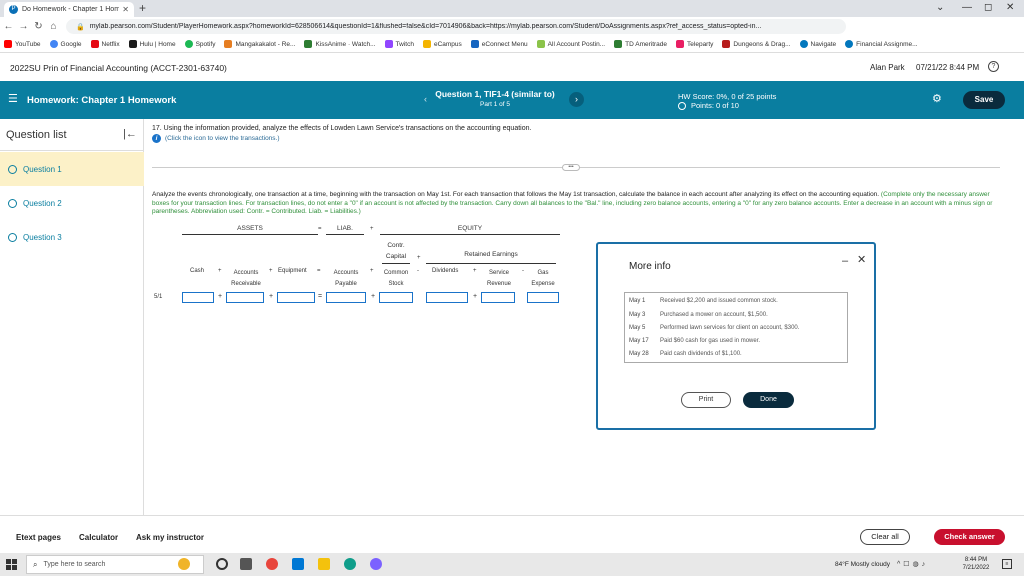  I want to click on bookmark-navigate: Navigate, so click(817, 44).